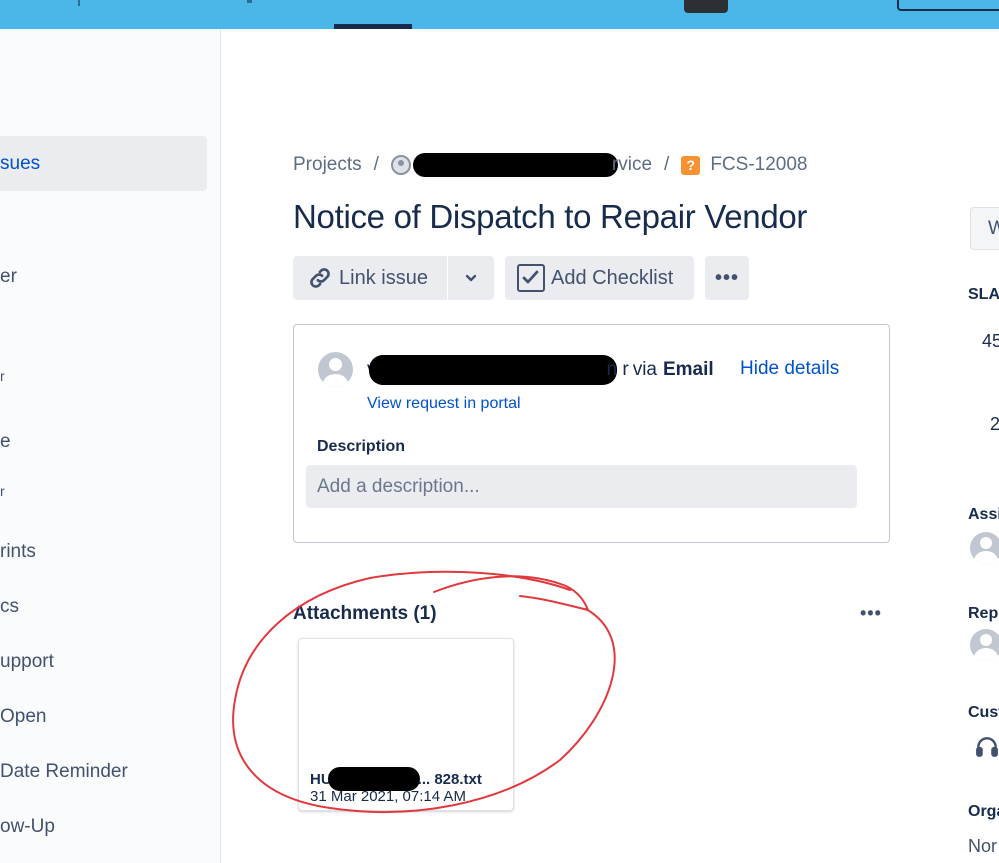  Describe the element at coordinates (758, 165) in the screenshot. I see `breadcrumb-issue-key: FCS-12008` at that location.